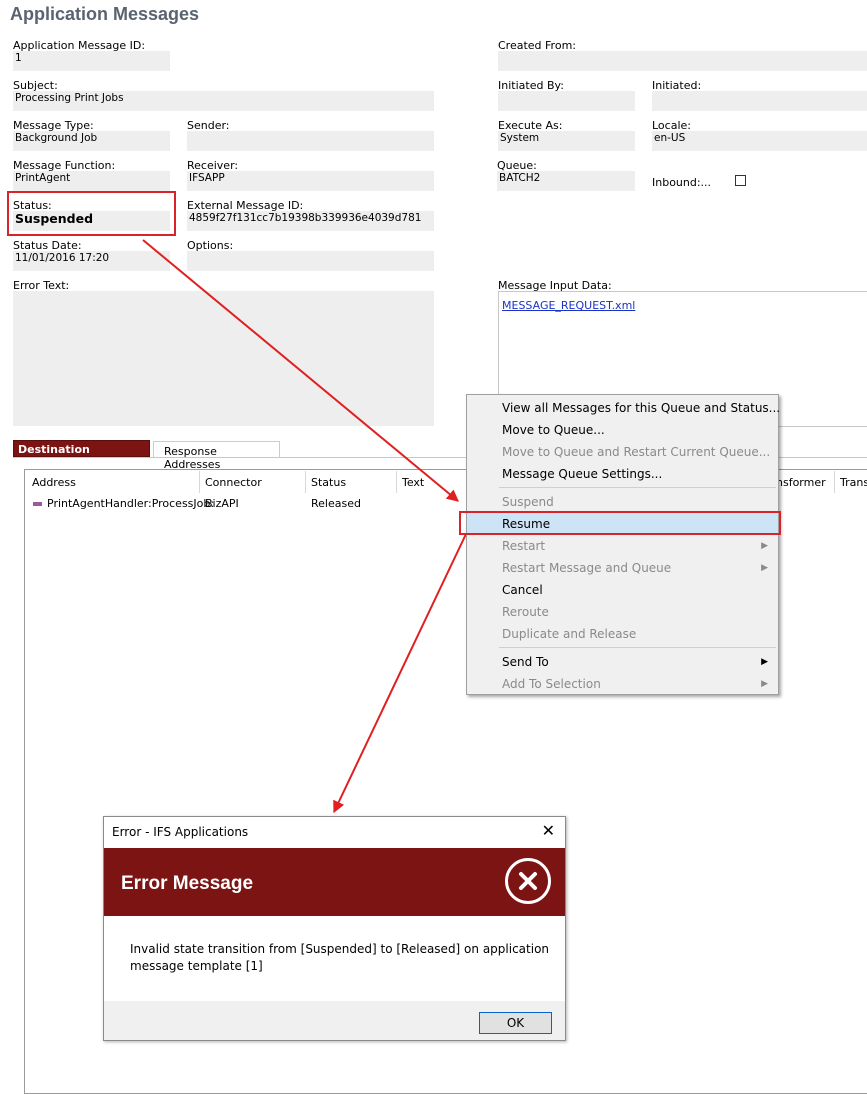 The width and height of the screenshot is (867, 1094). I want to click on menu-item-send-to: Send To ▶, so click(622, 662).